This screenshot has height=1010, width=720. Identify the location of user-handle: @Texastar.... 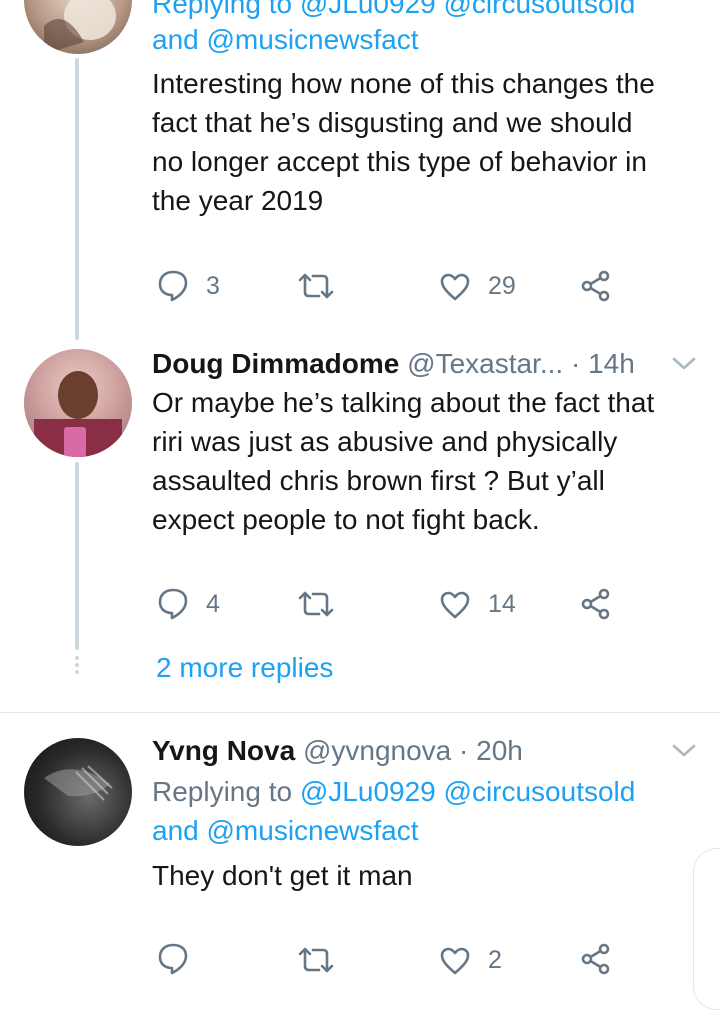
(485, 363).